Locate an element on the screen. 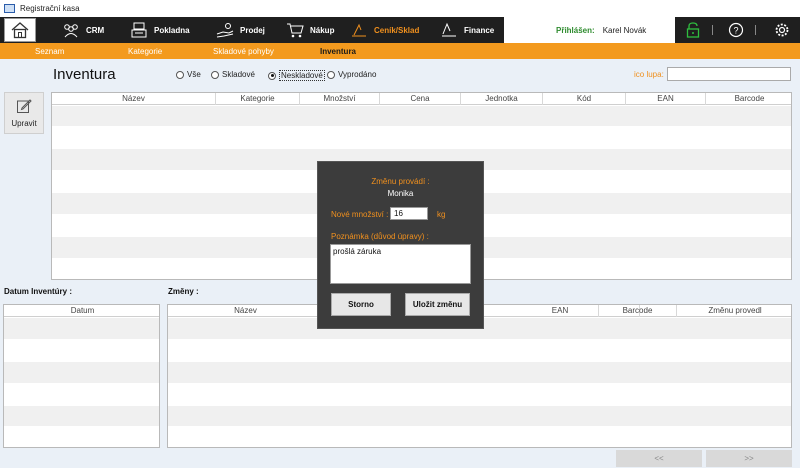 This screenshot has width=800, height=468. nav-nakup-label: Nákup is located at coordinates (322, 30).